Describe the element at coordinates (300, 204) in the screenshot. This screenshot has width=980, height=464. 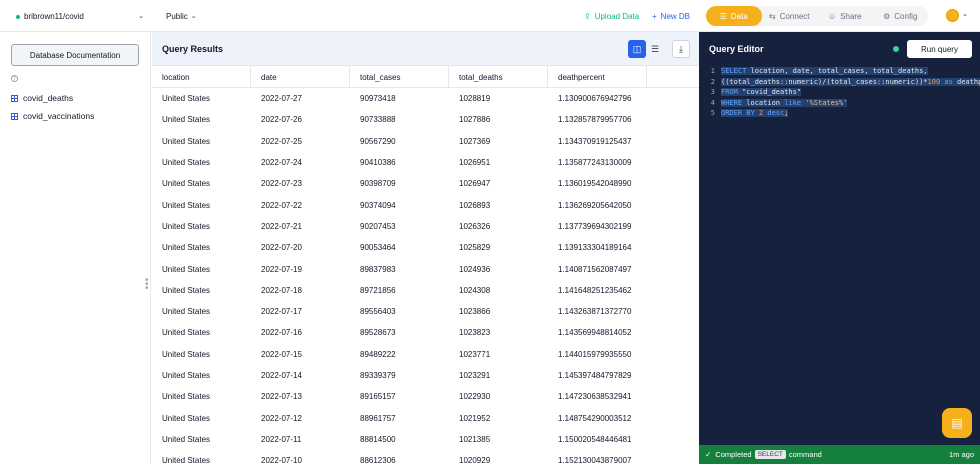
I see `table-cell: 2022-07-22` at that location.